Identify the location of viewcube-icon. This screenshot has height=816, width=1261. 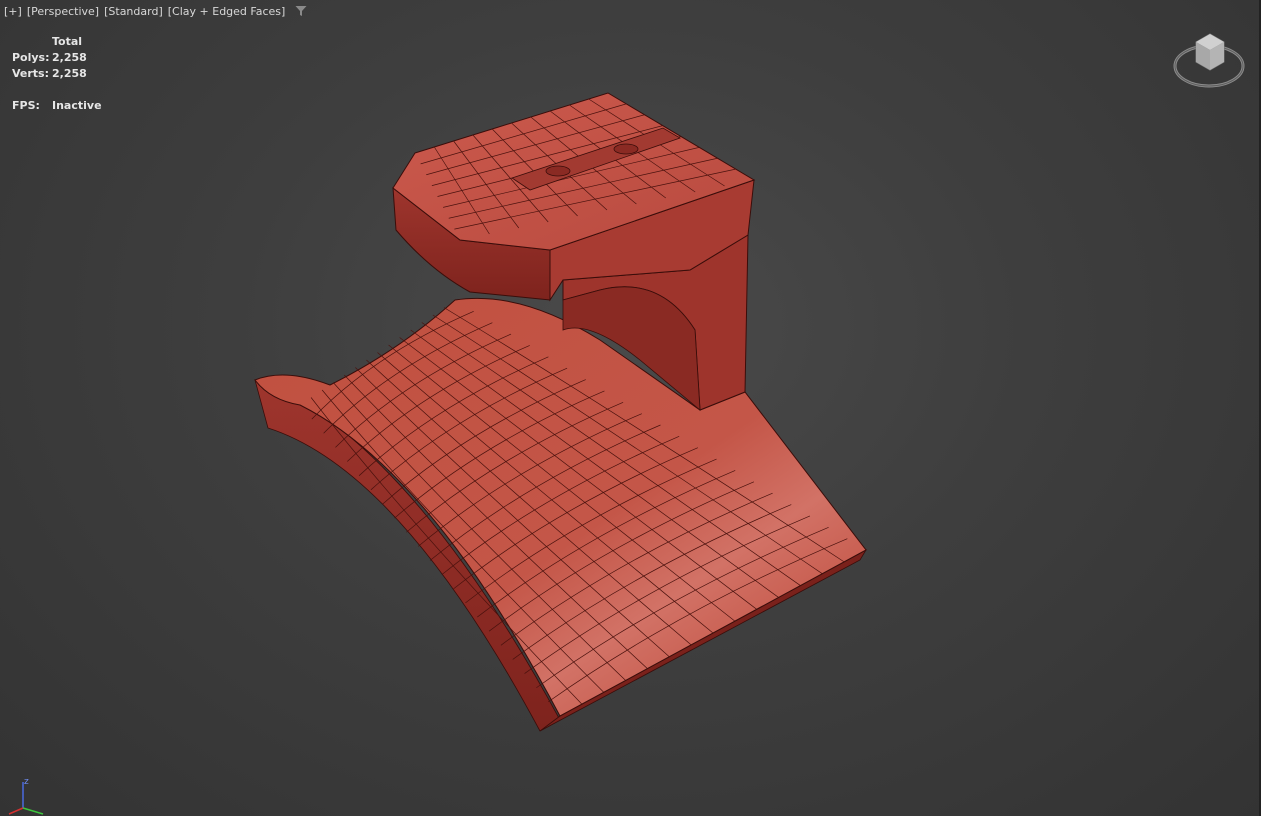
(1209, 60).